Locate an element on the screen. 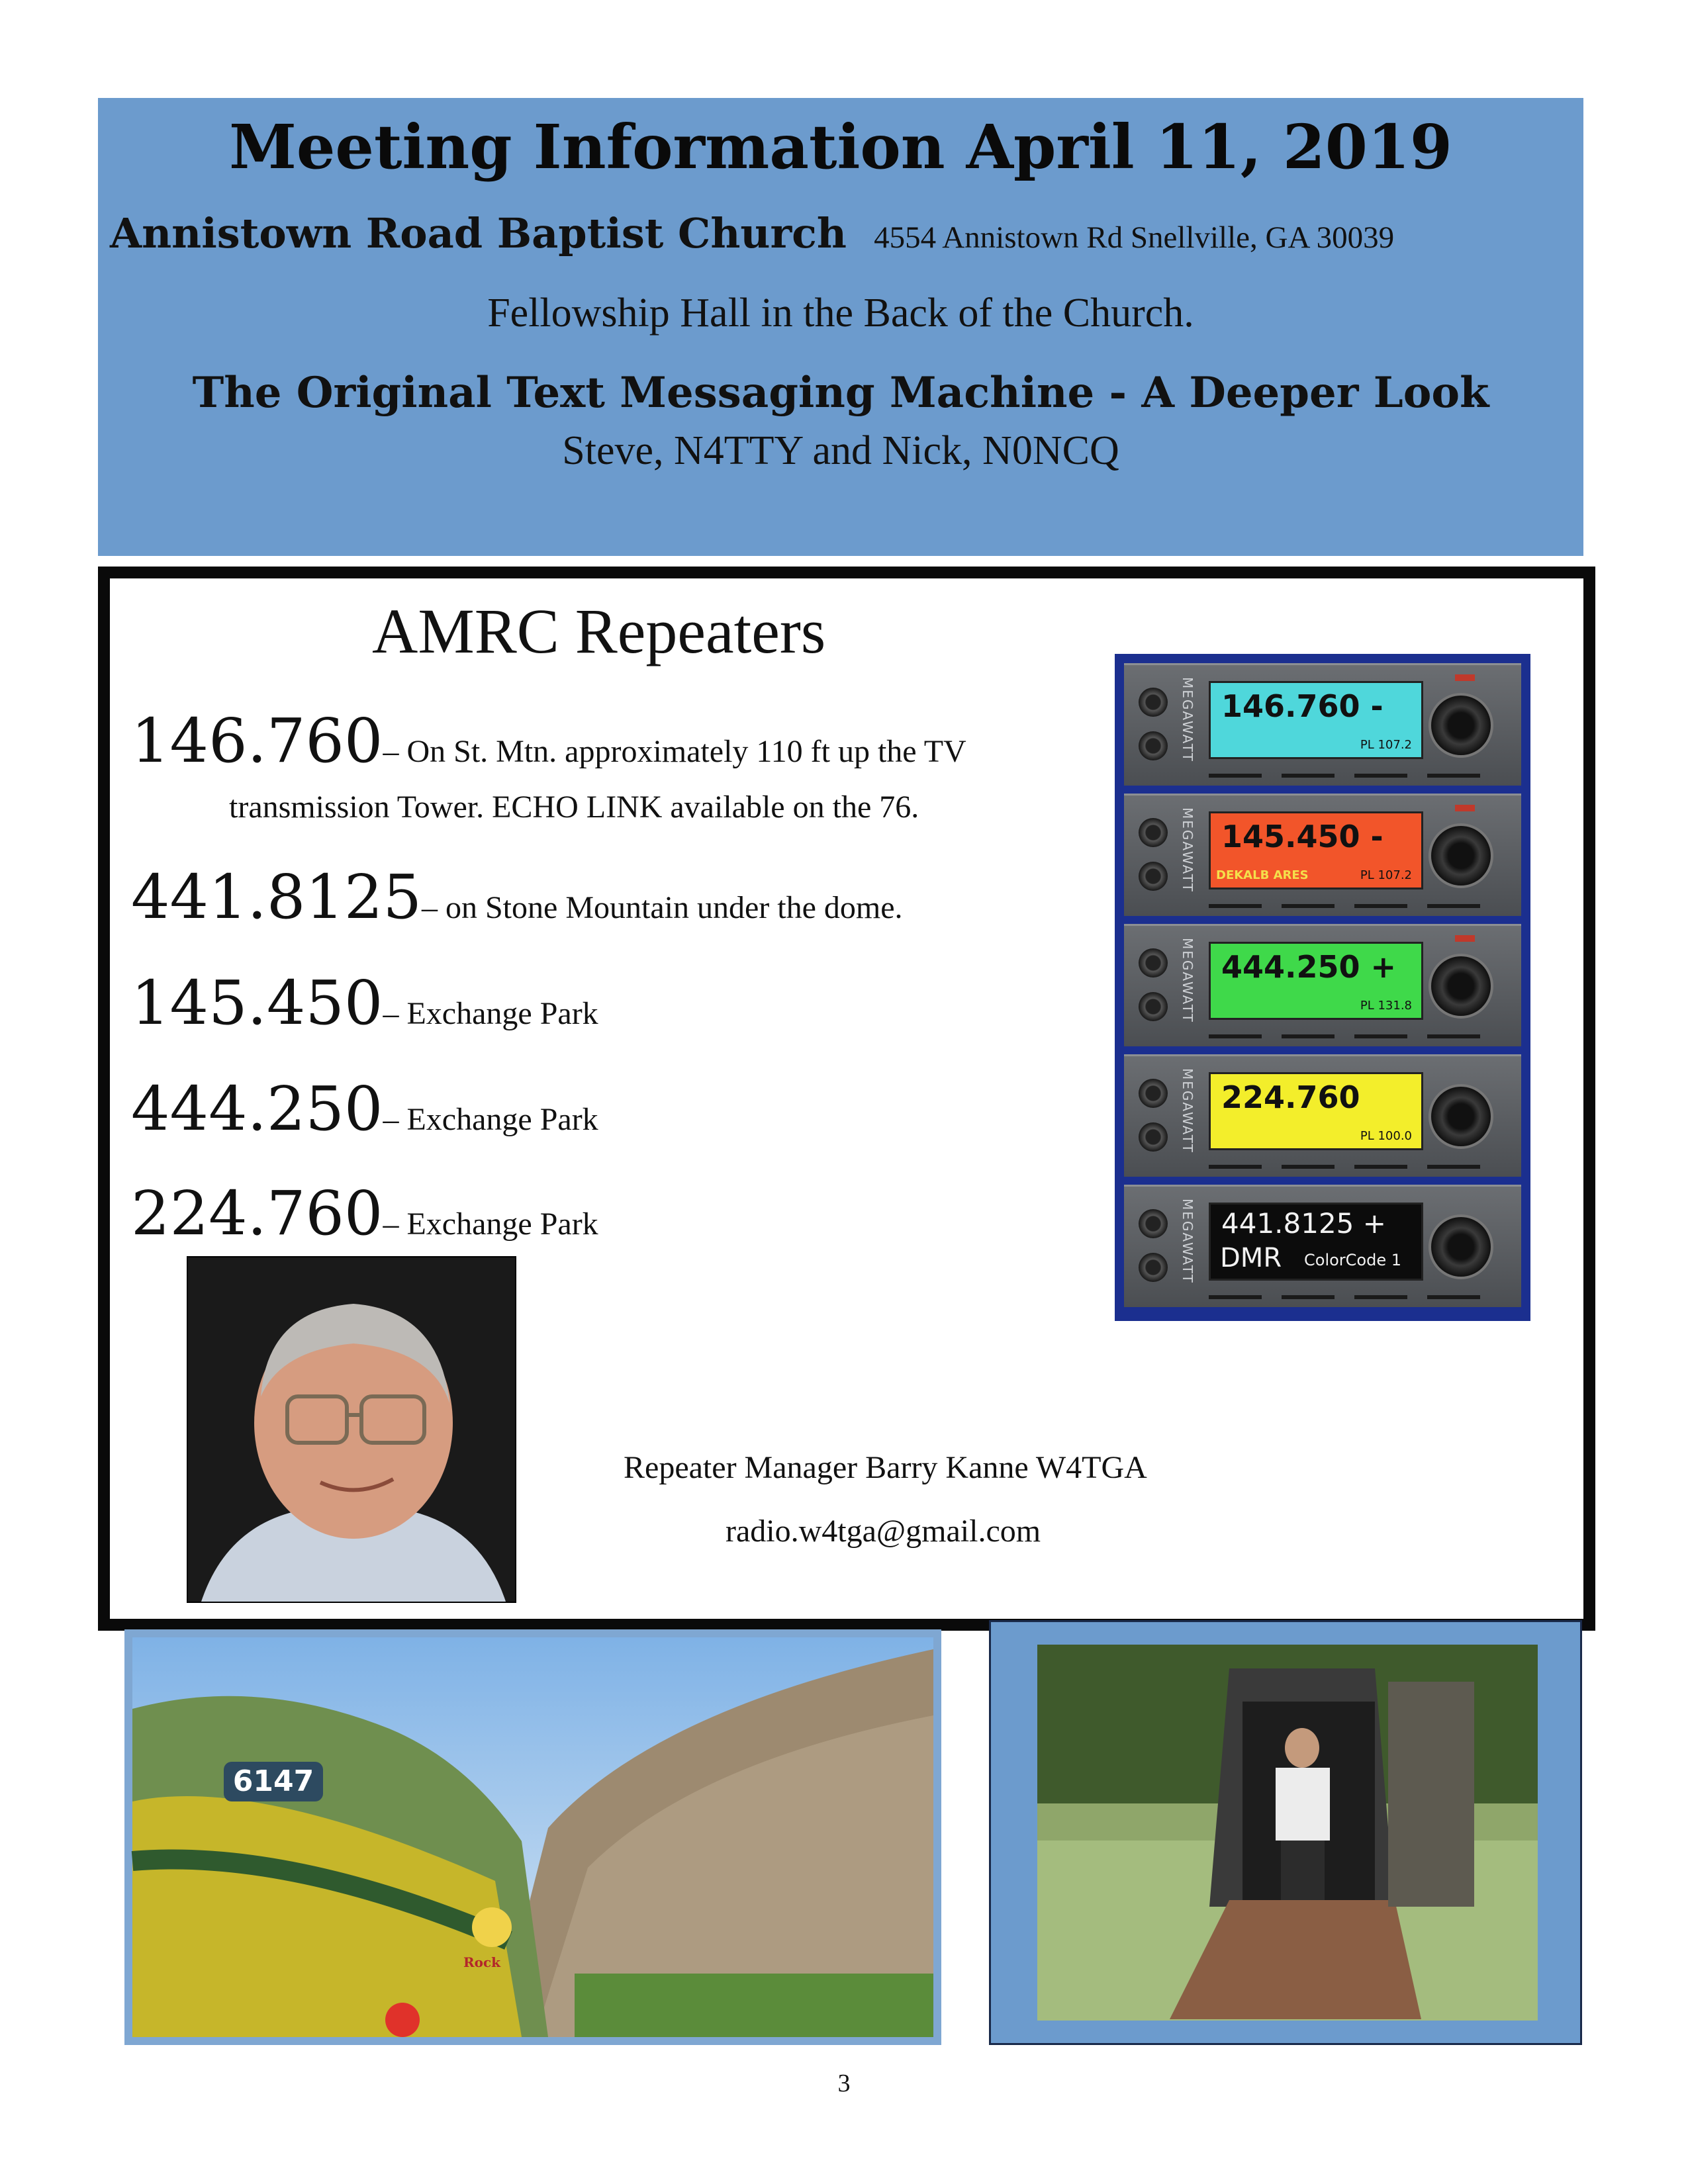 This screenshot has height=2184, width=1688. repeater-item: 145.450– Exchange Park is located at coordinates (364, 1003).